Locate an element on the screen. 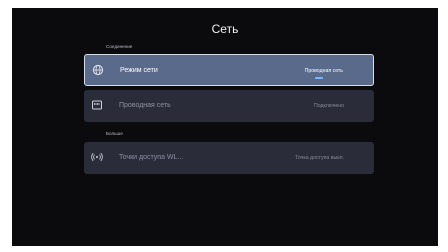  globe-icon is located at coordinates (98, 70).